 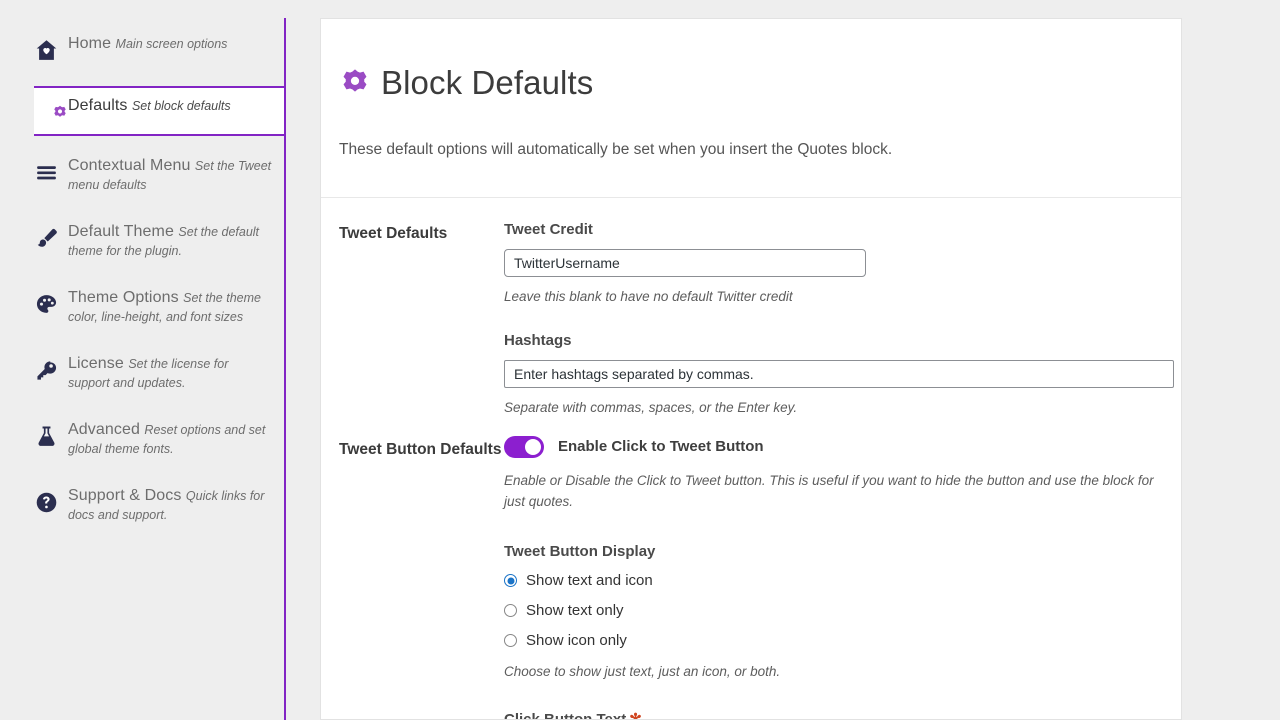 I want to click on hamburger-menu-icon, so click(x=51, y=171).